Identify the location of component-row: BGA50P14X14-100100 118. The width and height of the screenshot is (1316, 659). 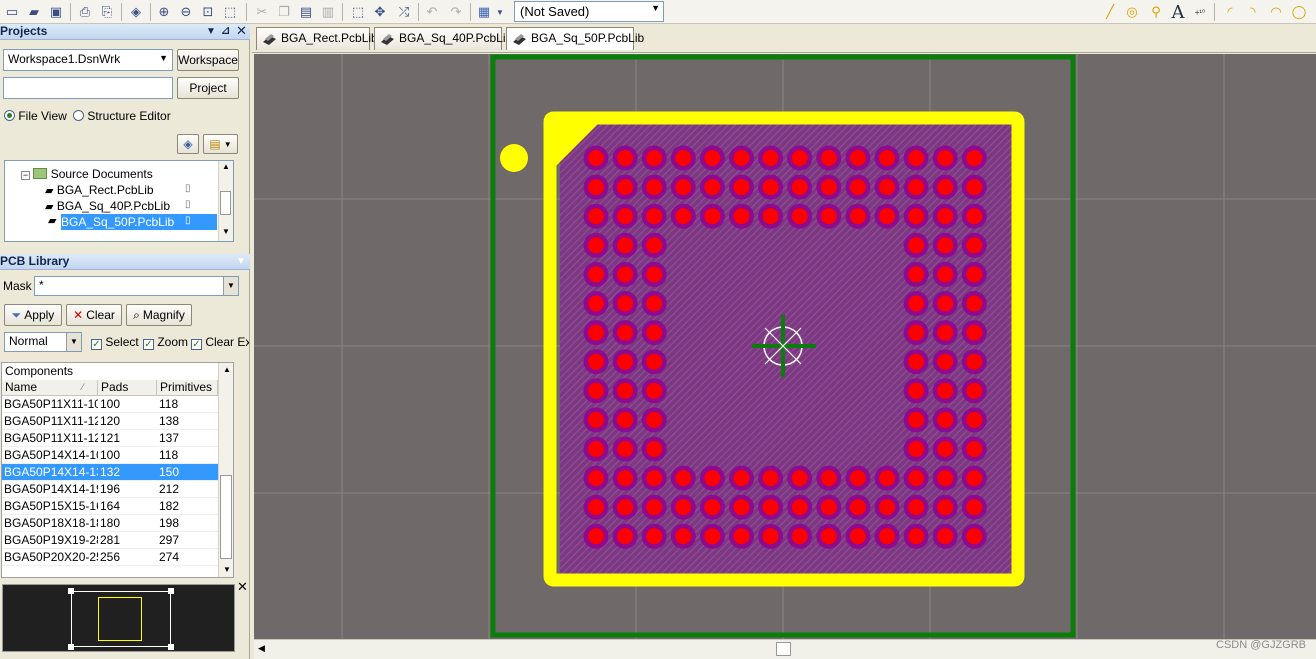
(110, 455).